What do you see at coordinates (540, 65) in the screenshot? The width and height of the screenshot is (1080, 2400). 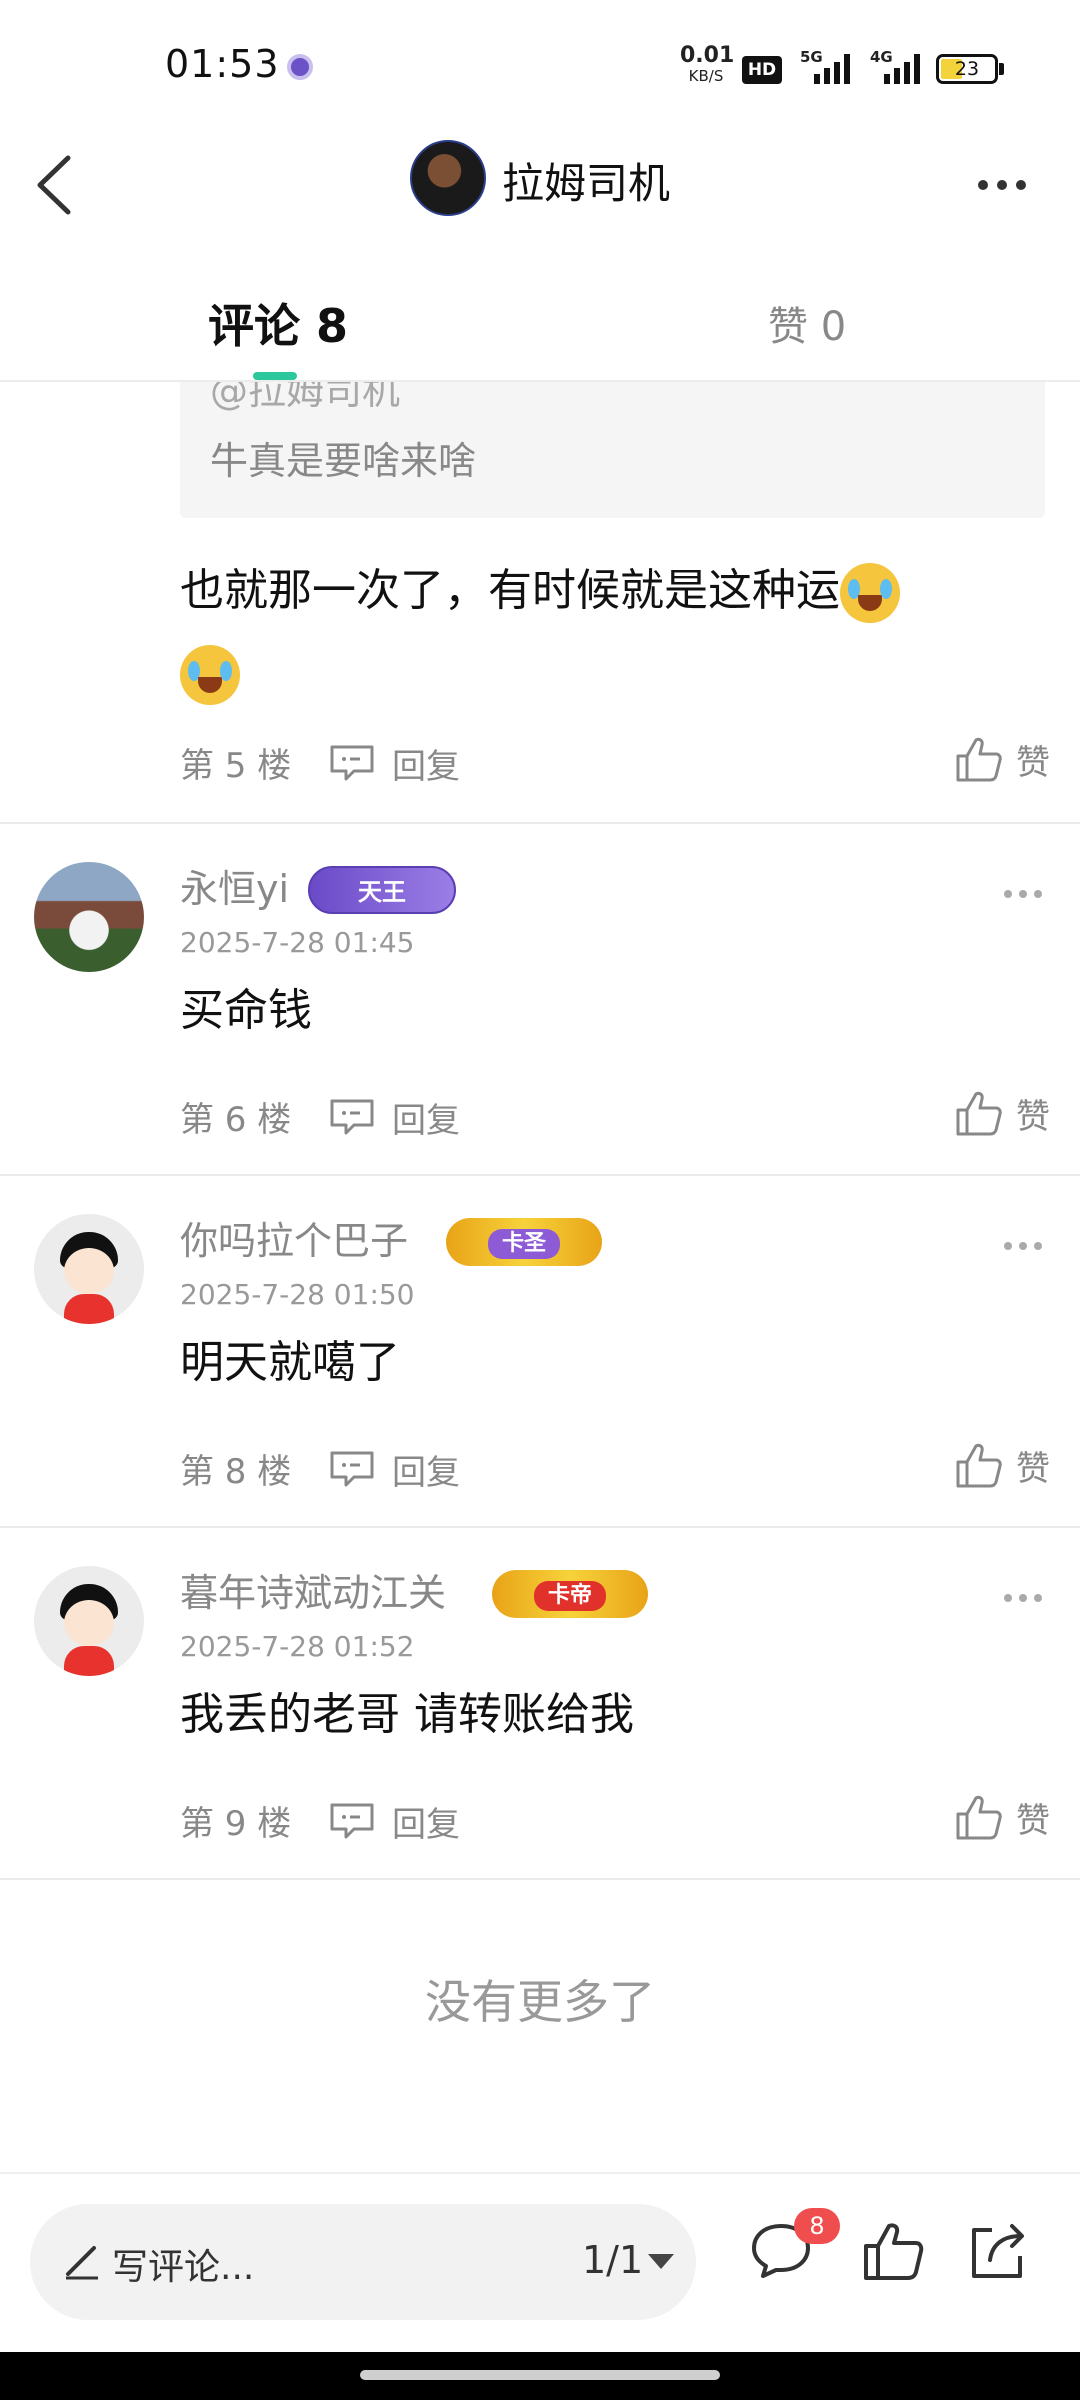 I see `status-bar: 01:53 0.01 KB/S HD 5G 4G 23` at bounding box center [540, 65].